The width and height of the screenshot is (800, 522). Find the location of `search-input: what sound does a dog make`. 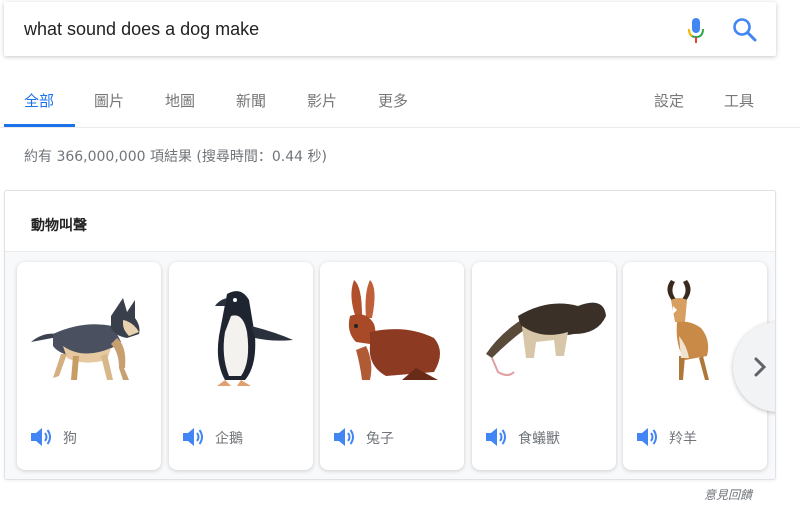

search-input: what sound does a dog make is located at coordinates (141, 29).